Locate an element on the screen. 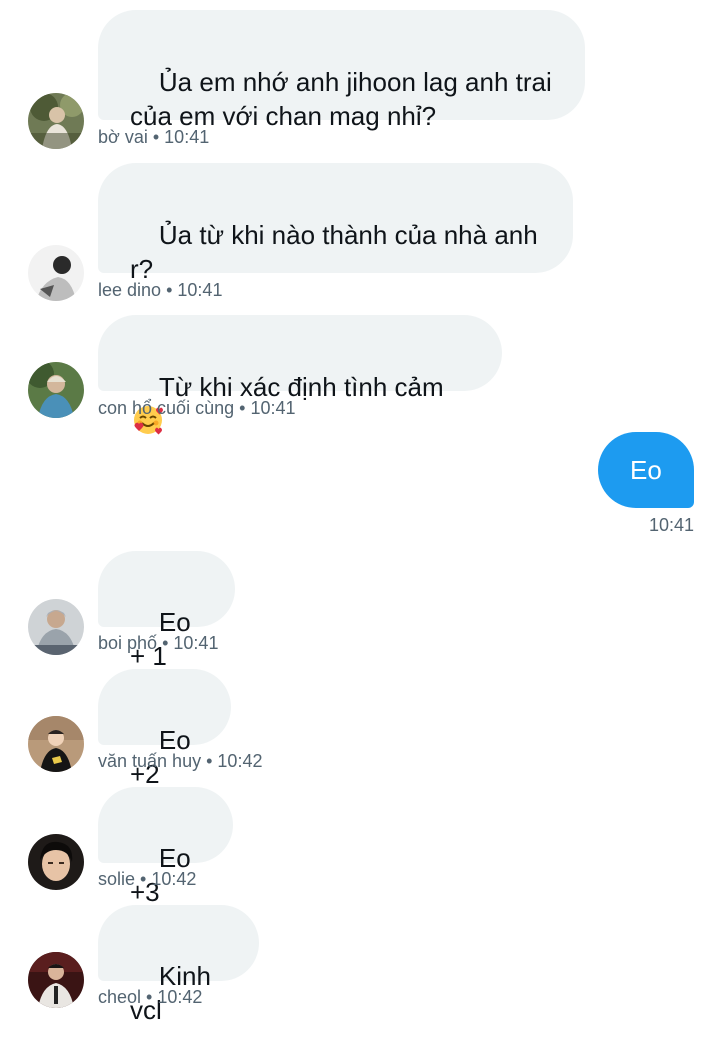 The width and height of the screenshot is (720, 1061). sender-name: con hổ cuối cùng is located at coordinates (166, 408).